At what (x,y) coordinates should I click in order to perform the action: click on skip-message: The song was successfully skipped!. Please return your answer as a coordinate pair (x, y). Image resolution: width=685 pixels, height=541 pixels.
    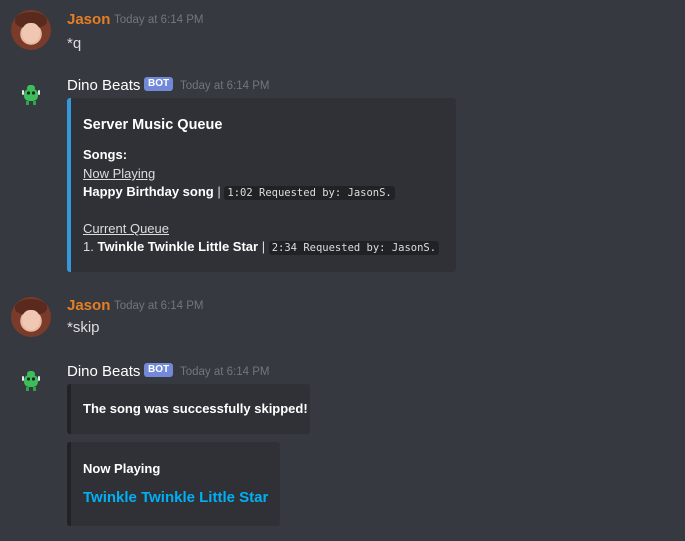
    Looking at the image, I should click on (195, 408).